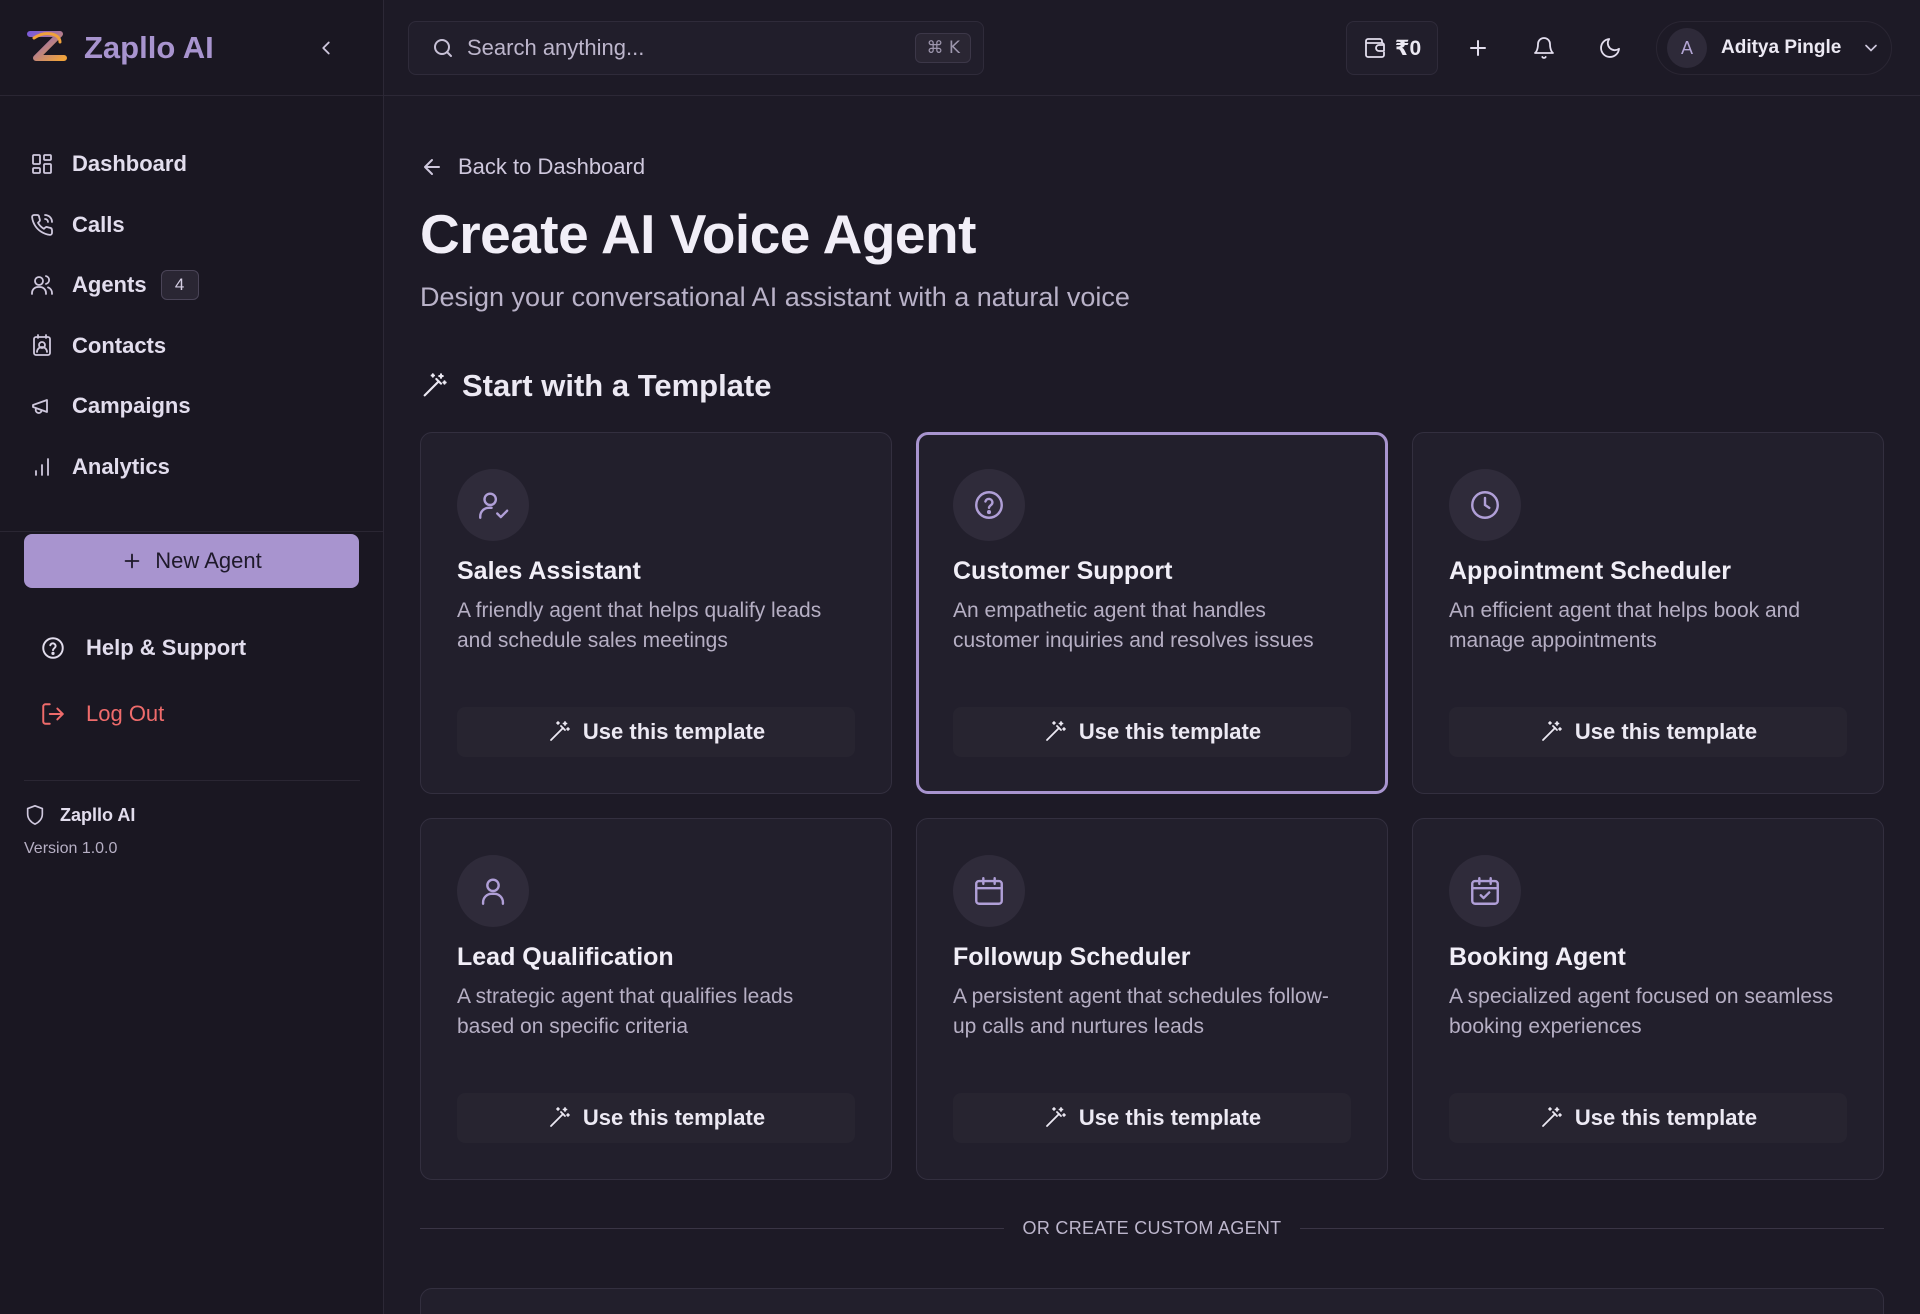 The image size is (1920, 1314). What do you see at coordinates (1152, 1301) in the screenshot?
I see `custom-agent-card` at bounding box center [1152, 1301].